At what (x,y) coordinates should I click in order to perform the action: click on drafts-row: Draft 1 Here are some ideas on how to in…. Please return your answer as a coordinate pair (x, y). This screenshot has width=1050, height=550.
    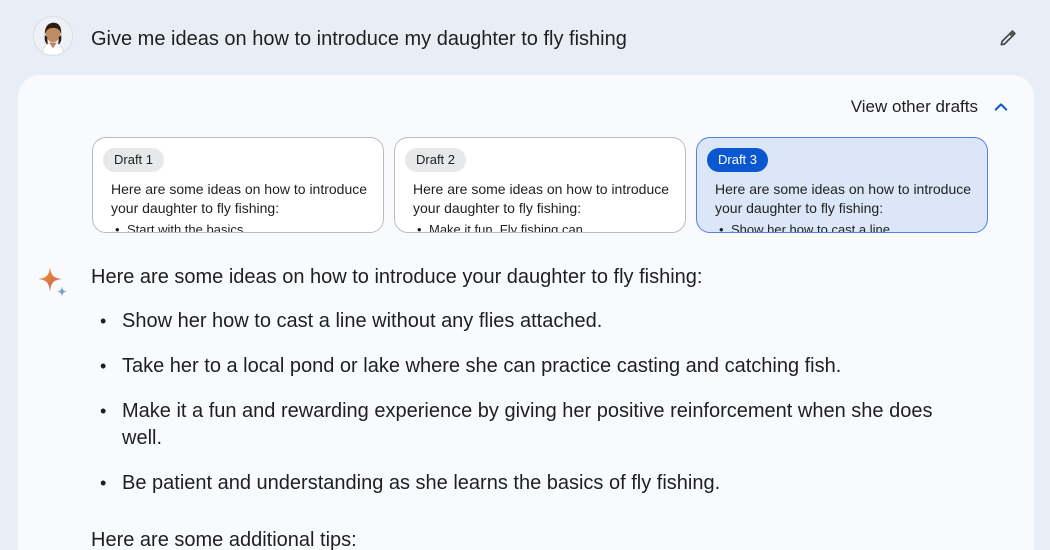
    Looking at the image, I should click on (542, 185).